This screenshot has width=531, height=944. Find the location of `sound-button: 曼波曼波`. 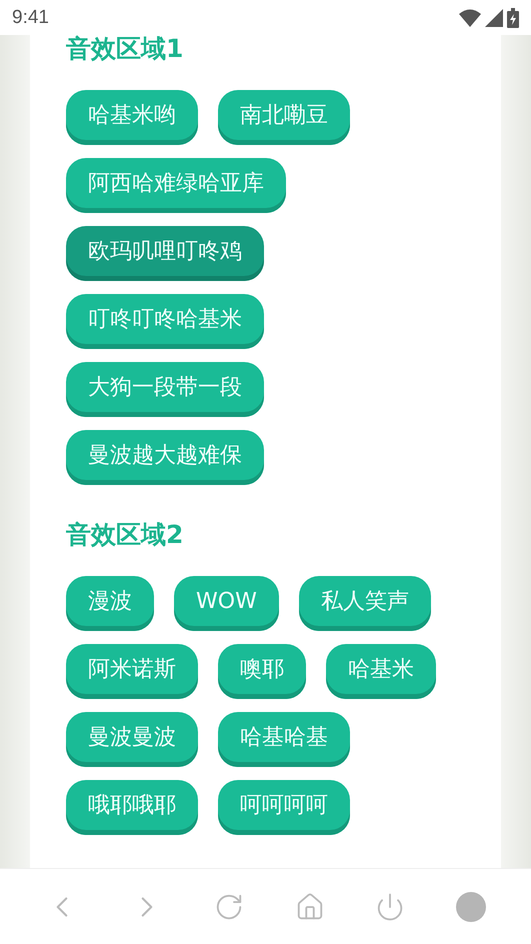

sound-button: 曼波曼波 is located at coordinates (132, 739).